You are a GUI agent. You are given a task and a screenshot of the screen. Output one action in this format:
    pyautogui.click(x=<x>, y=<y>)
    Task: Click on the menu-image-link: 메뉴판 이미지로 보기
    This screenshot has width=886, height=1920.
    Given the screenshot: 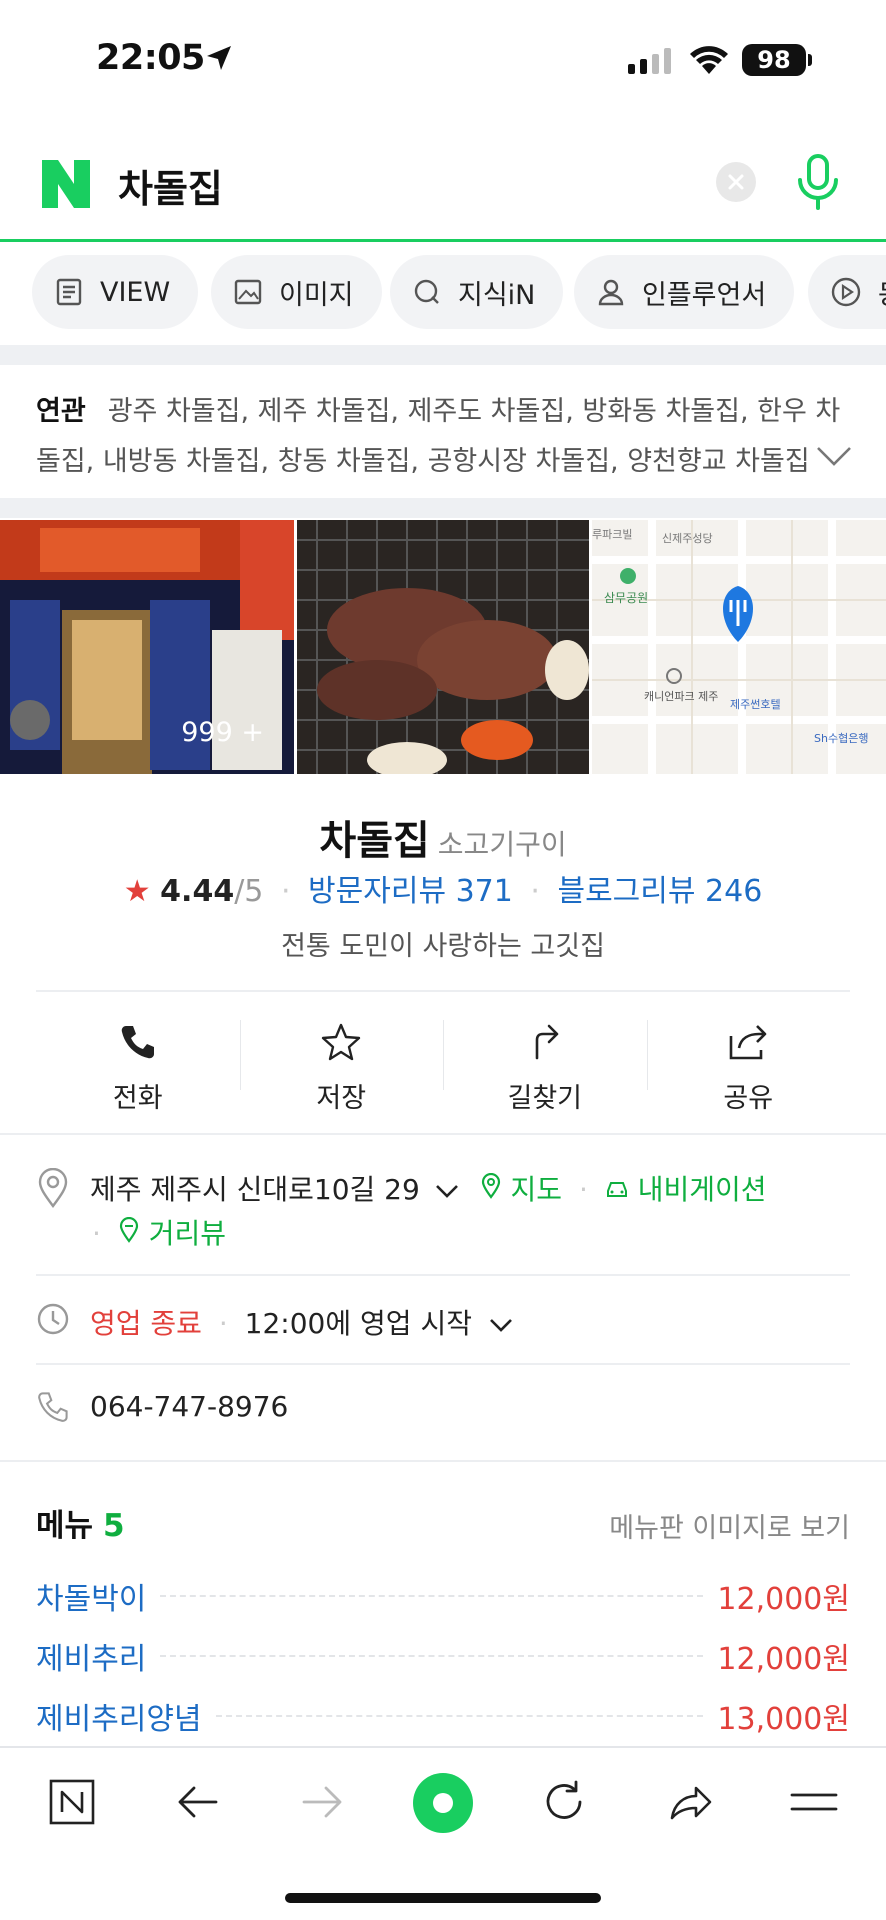 What is the action you would take?
    pyautogui.click(x=729, y=1525)
    